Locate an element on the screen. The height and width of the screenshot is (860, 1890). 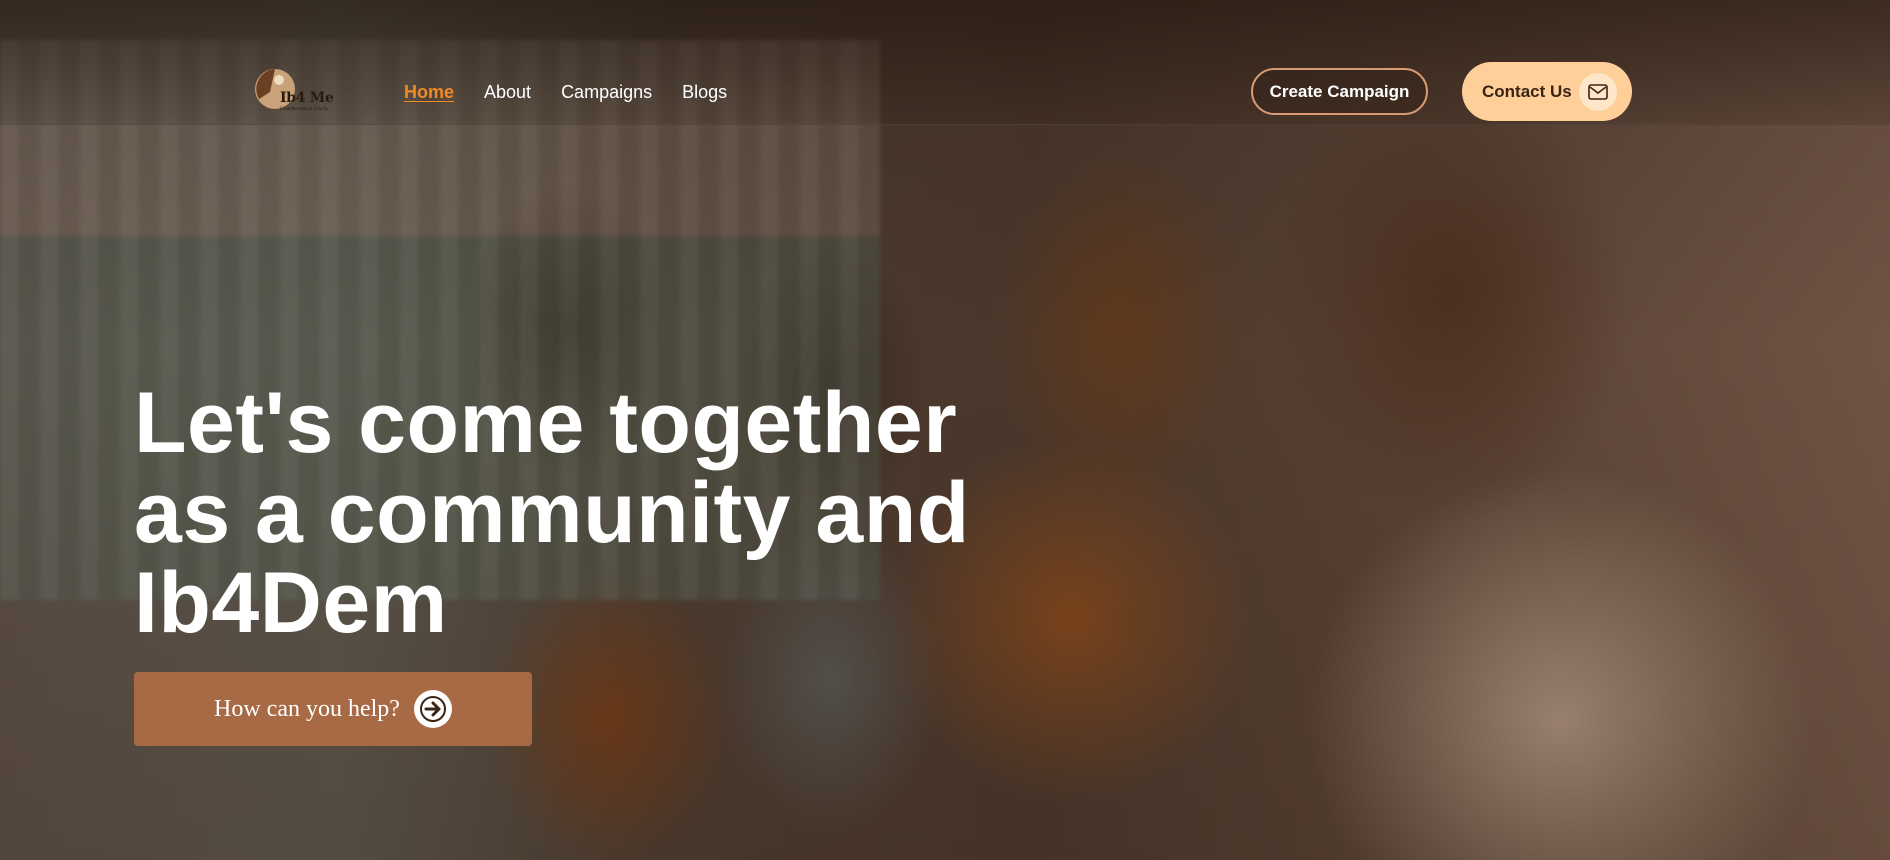
nav-link-home: Home is located at coordinates (429, 92).